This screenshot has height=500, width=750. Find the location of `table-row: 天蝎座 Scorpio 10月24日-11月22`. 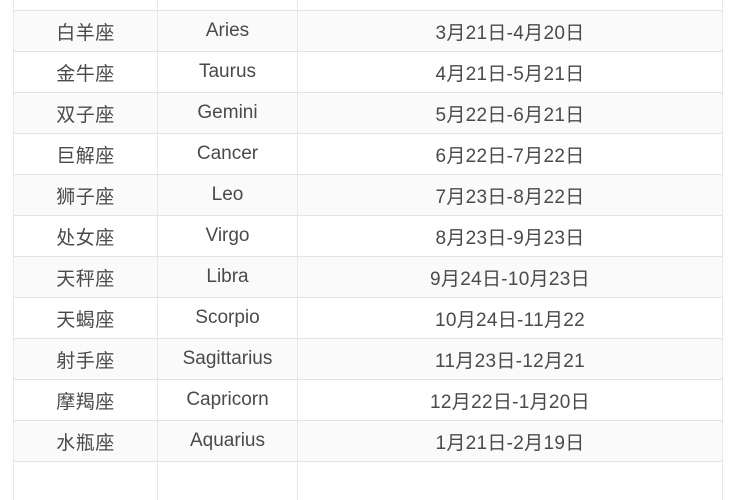

table-row: 天蝎座 Scorpio 10月24日-11月22 is located at coordinates (368, 318).